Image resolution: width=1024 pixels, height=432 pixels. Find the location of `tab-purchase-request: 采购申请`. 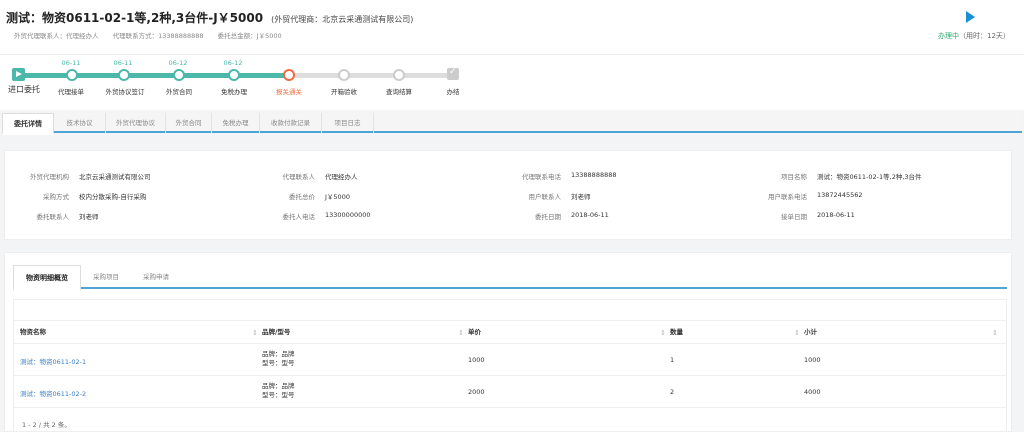

tab-purchase-request: 采购申请 is located at coordinates (156, 277).